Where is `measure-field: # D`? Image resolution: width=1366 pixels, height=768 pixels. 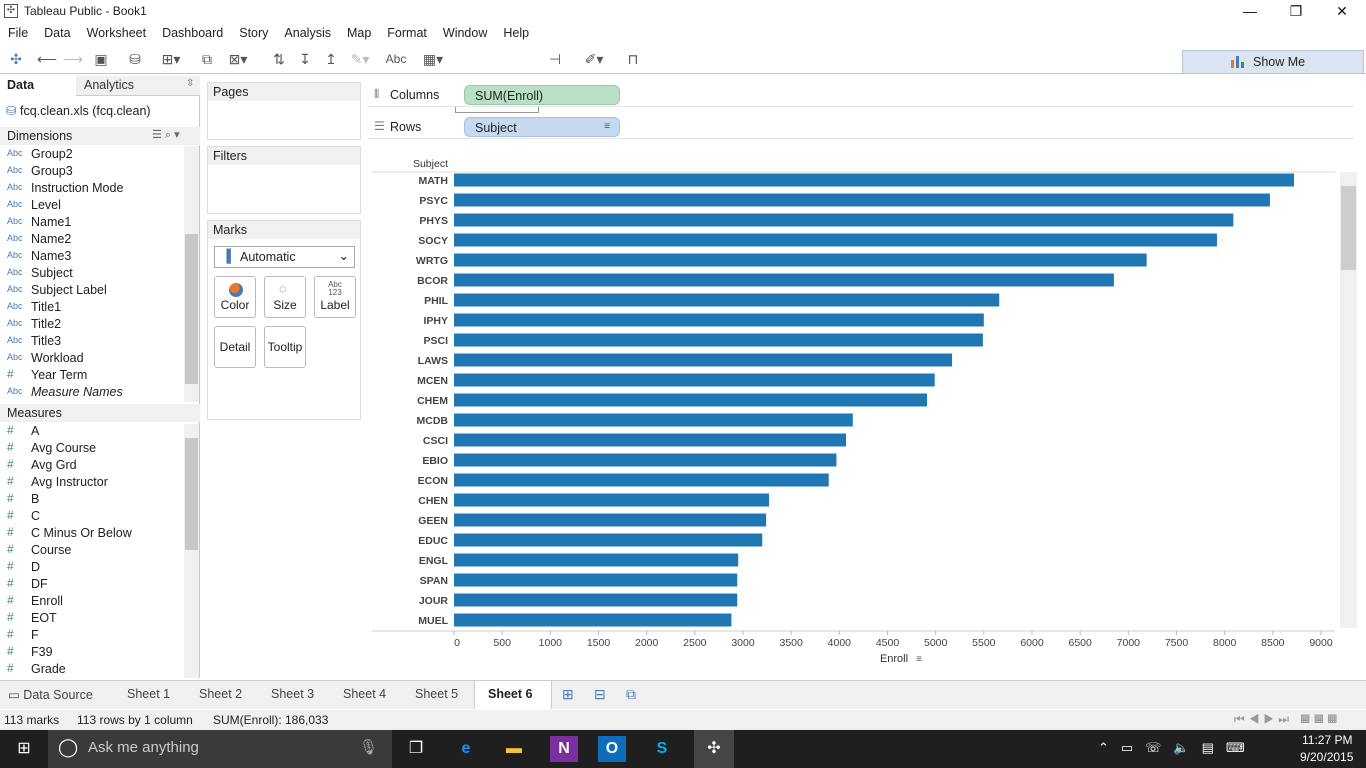
measure-field: # D is located at coordinates (92, 567).